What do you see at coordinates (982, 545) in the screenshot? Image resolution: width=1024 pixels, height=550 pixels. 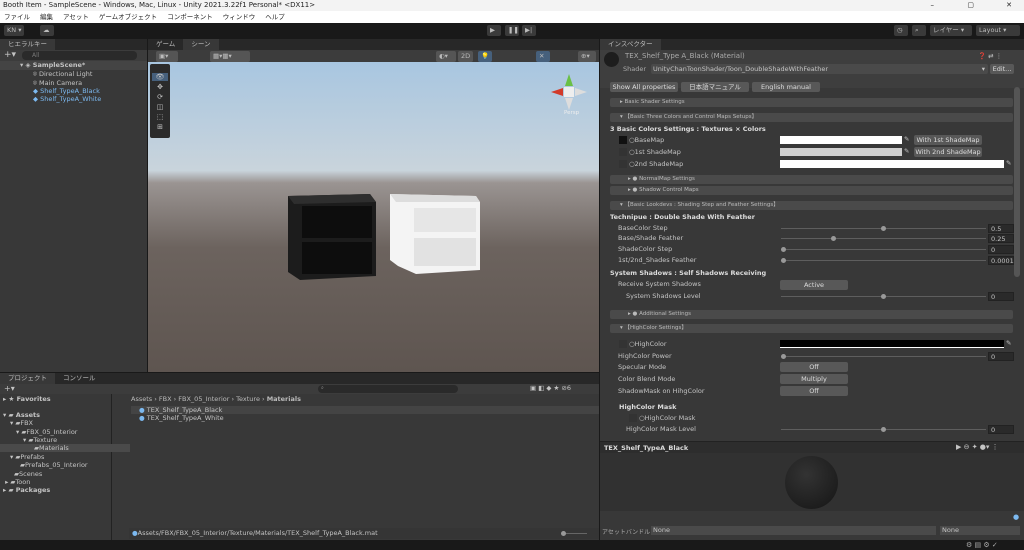 I see `status-icons: ⚙ ▤ ⚙ ✓` at bounding box center [982, 545].